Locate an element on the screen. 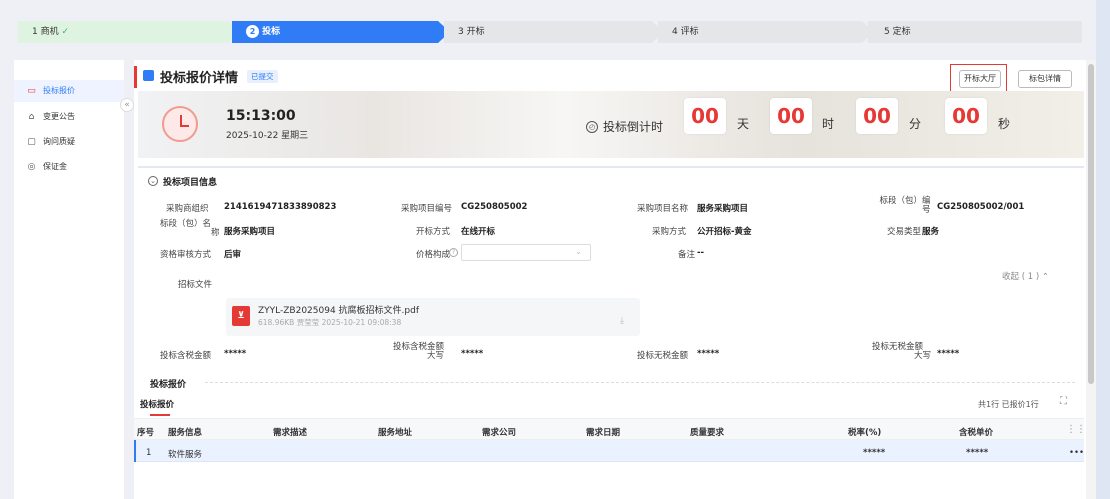 This screenshot has width=1110, height=499. package-detail-button: 标包详情 is located at coordinates (1045, 79).